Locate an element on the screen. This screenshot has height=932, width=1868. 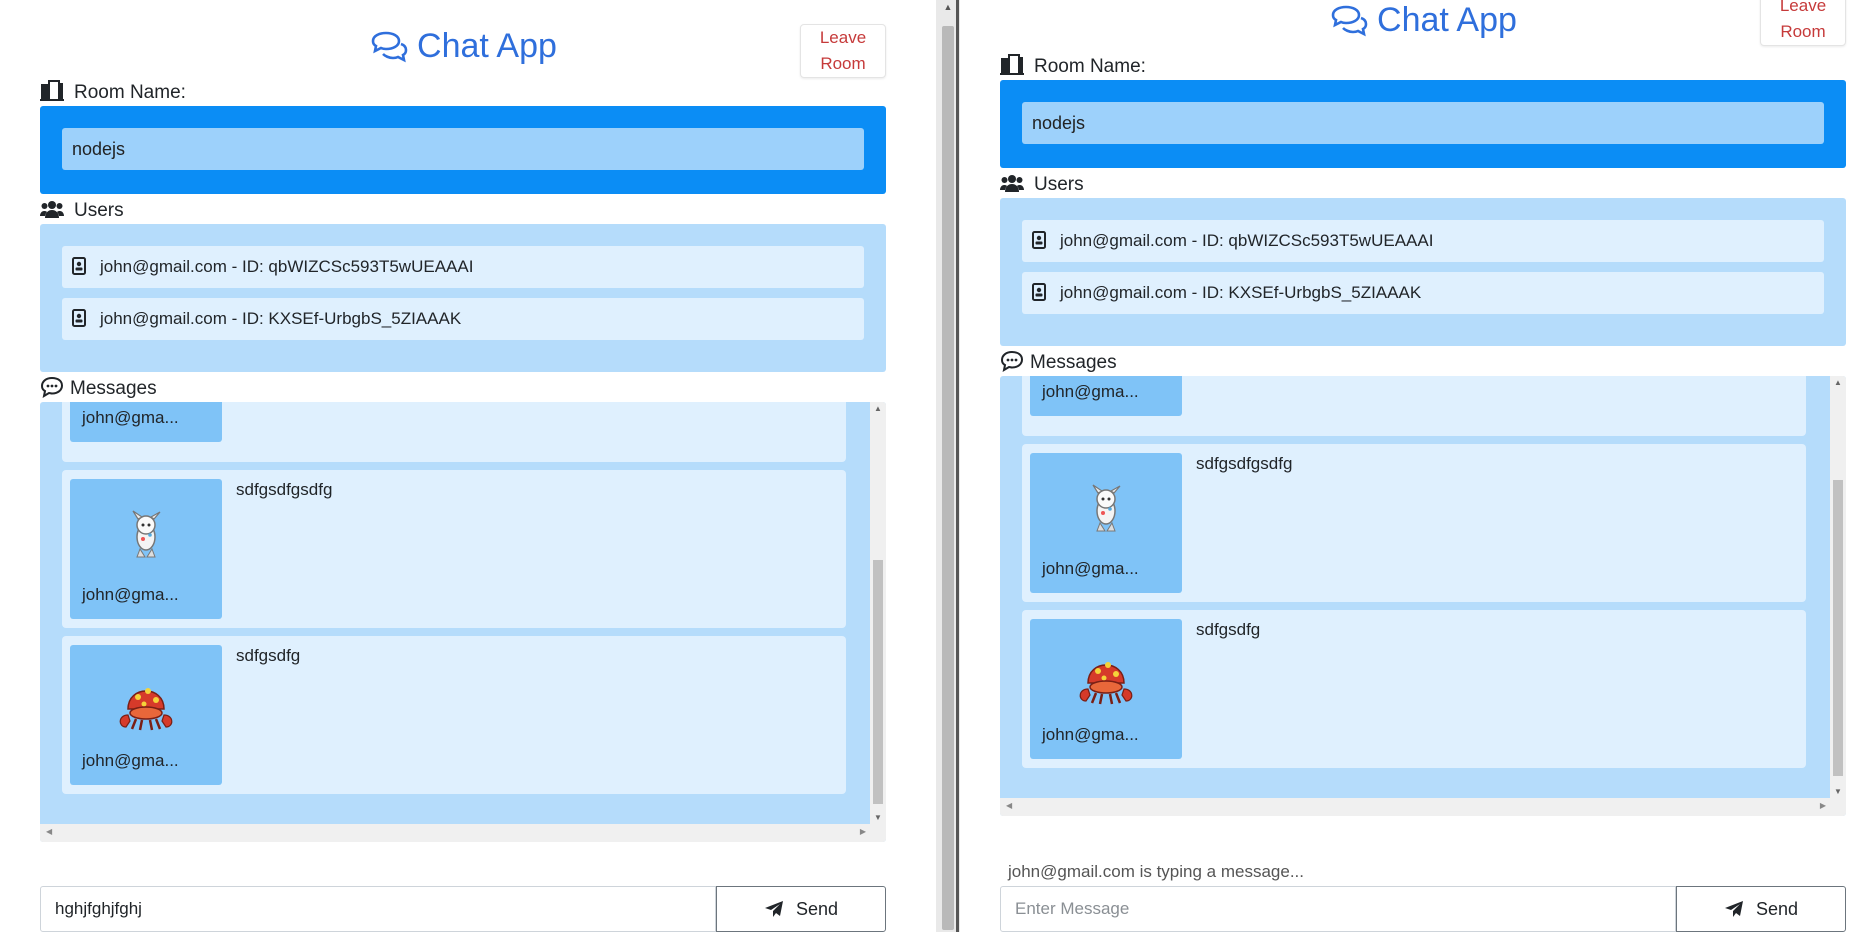
comments-icon is located at coordinates (1349, 22).